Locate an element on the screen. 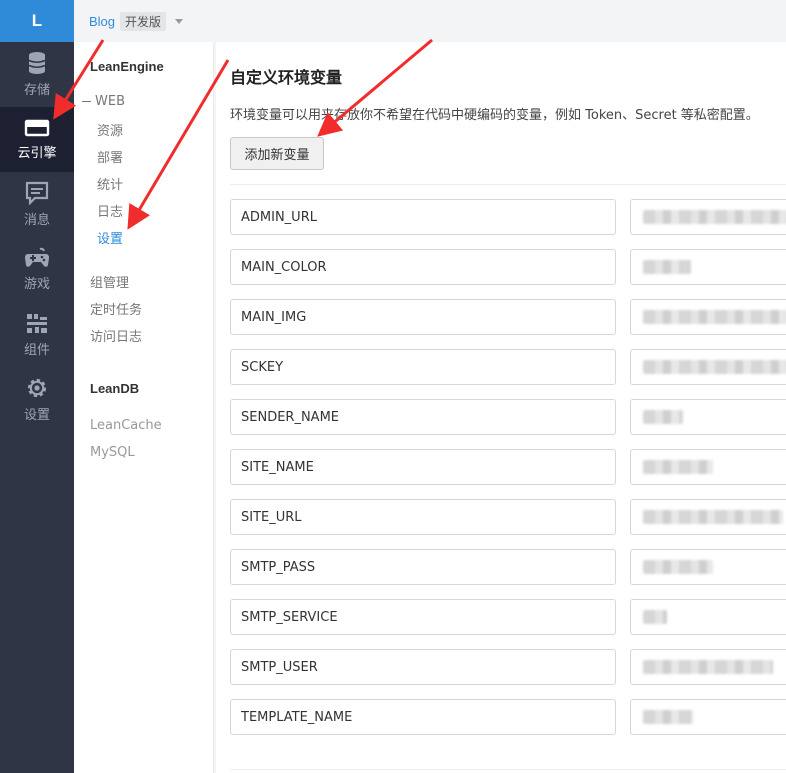 The width and height of the screenshot is (786, 773). nav-item-message: 消息 is located at coordinates (37, 204).